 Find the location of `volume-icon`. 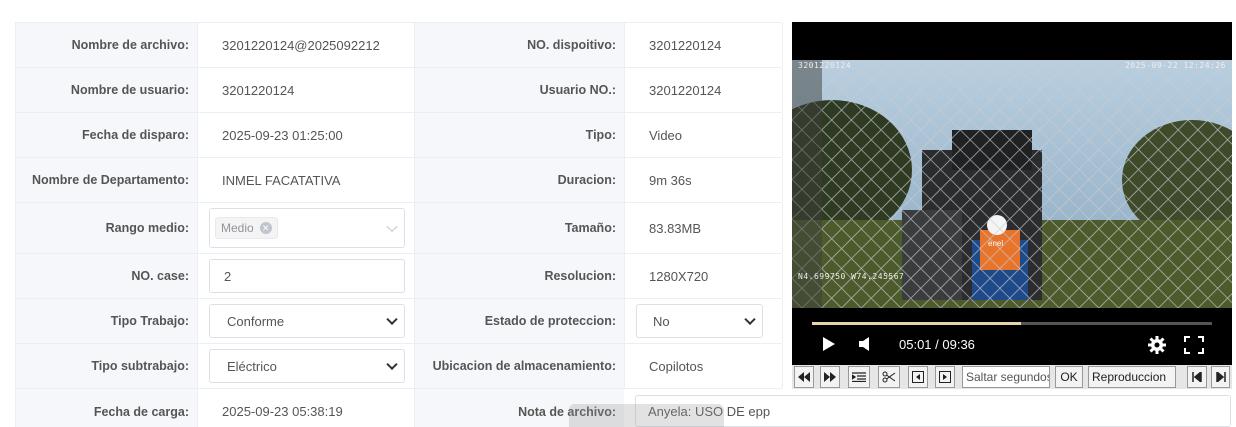

volume-icon is located at coordinates (865, 344).